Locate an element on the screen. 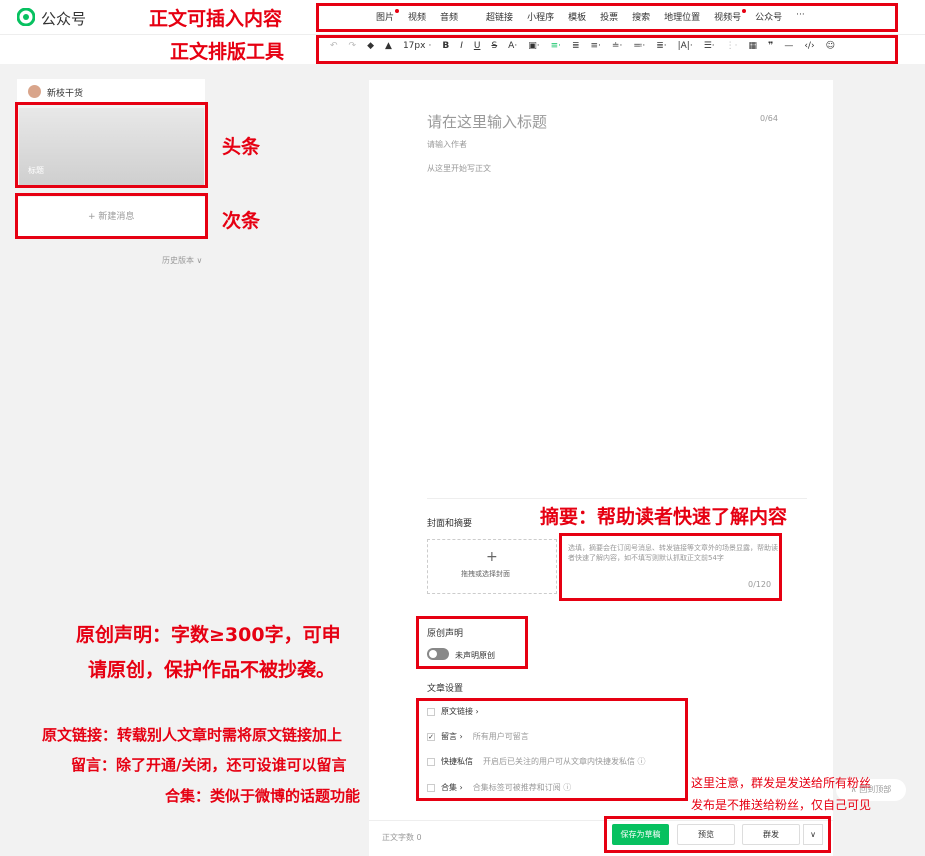 Image resolution: width=925 pixels, height=856 pixels. headline-highlight is located at coordinates (111, 145).